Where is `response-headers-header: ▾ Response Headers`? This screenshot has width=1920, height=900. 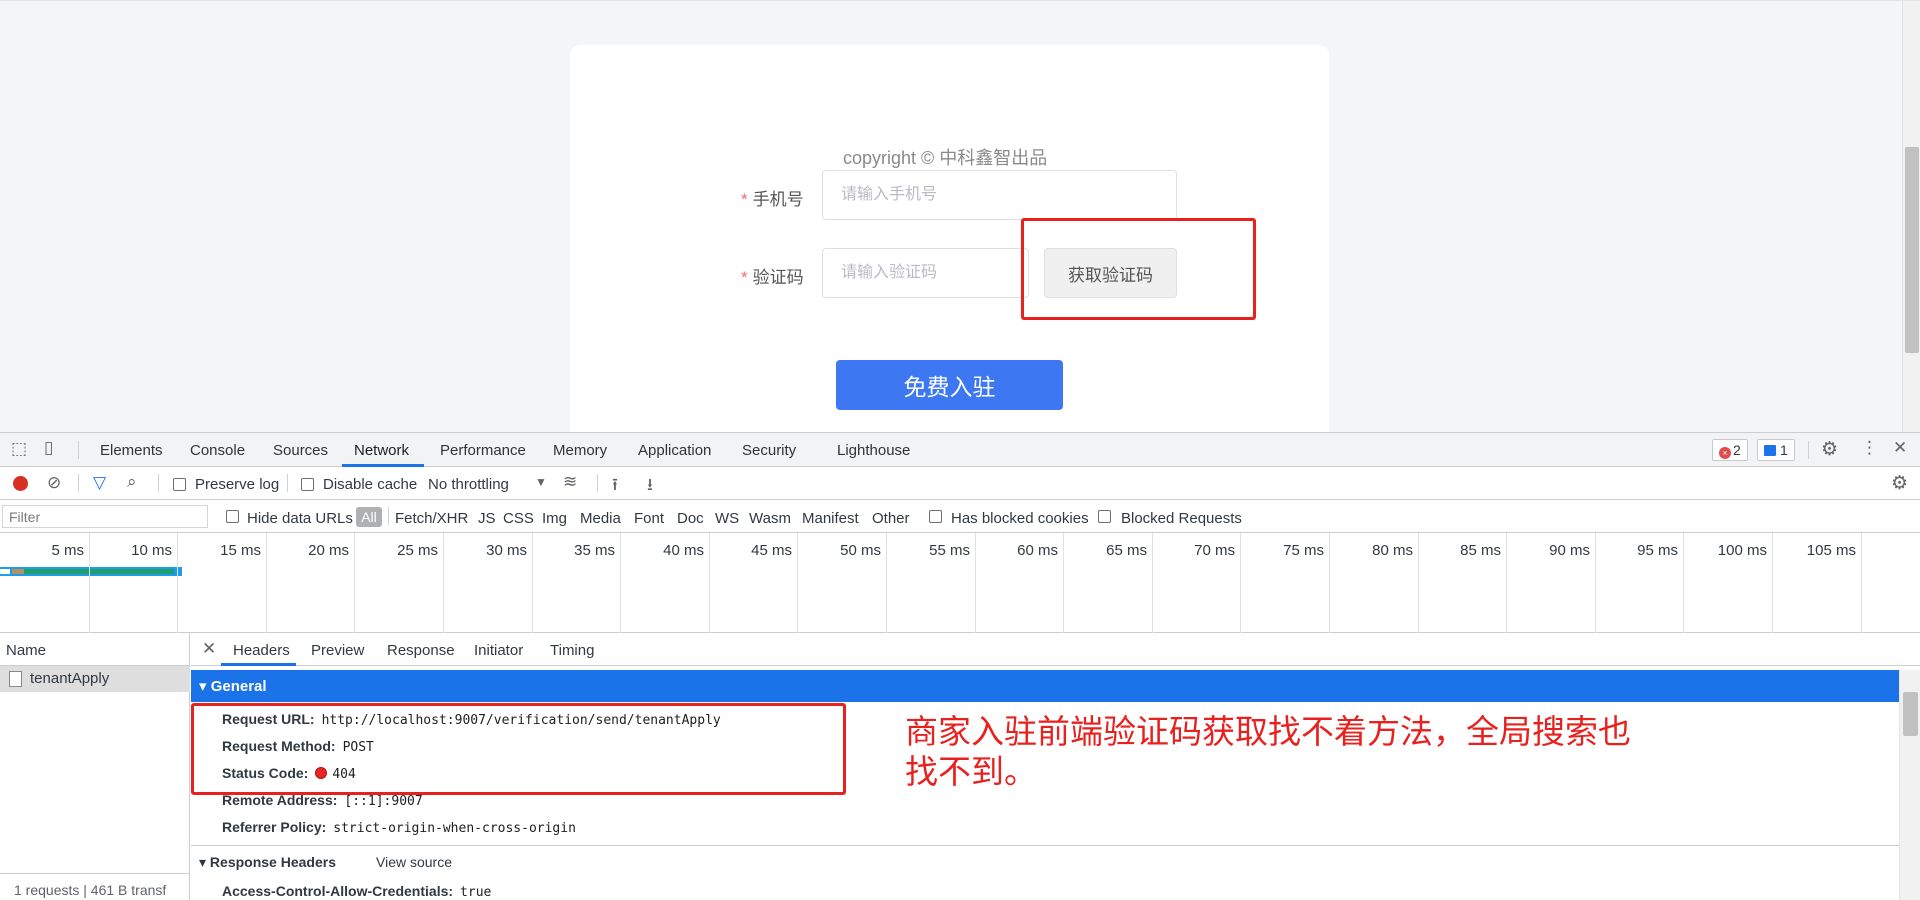
response-headers-header: ▾ Response Headers is located at coordinates (267, 862).